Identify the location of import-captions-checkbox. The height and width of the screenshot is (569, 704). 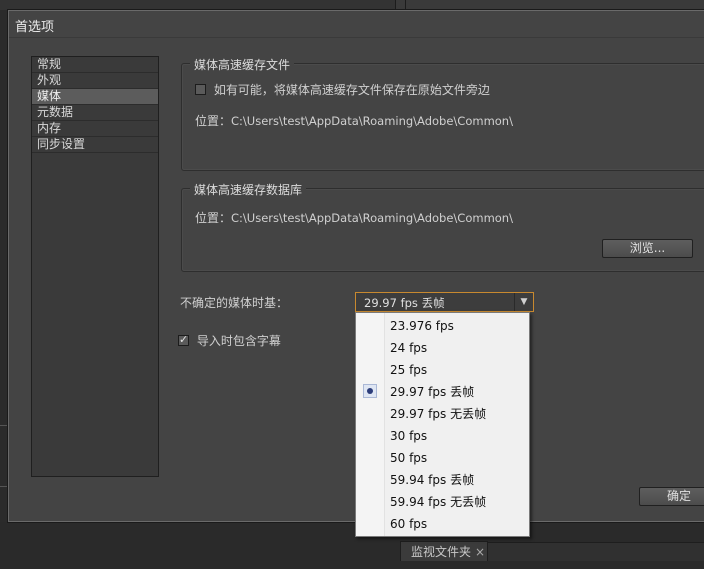
(183, 339).